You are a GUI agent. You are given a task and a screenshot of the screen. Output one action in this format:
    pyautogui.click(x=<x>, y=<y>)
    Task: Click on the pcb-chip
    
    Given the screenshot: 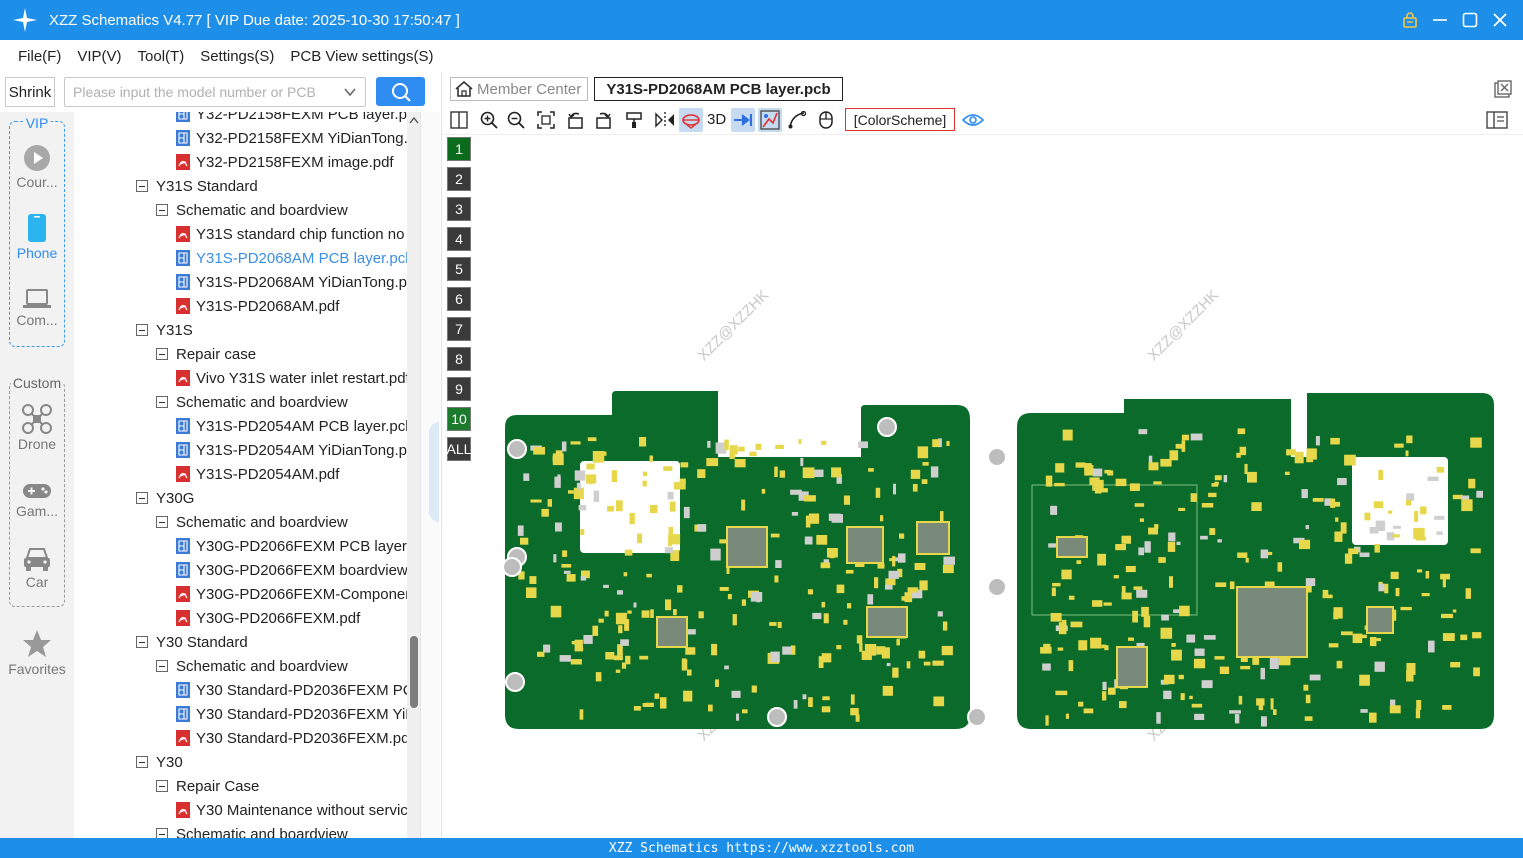 What is the action you would take?
    pyautogui.click(x=747, y=547)
    